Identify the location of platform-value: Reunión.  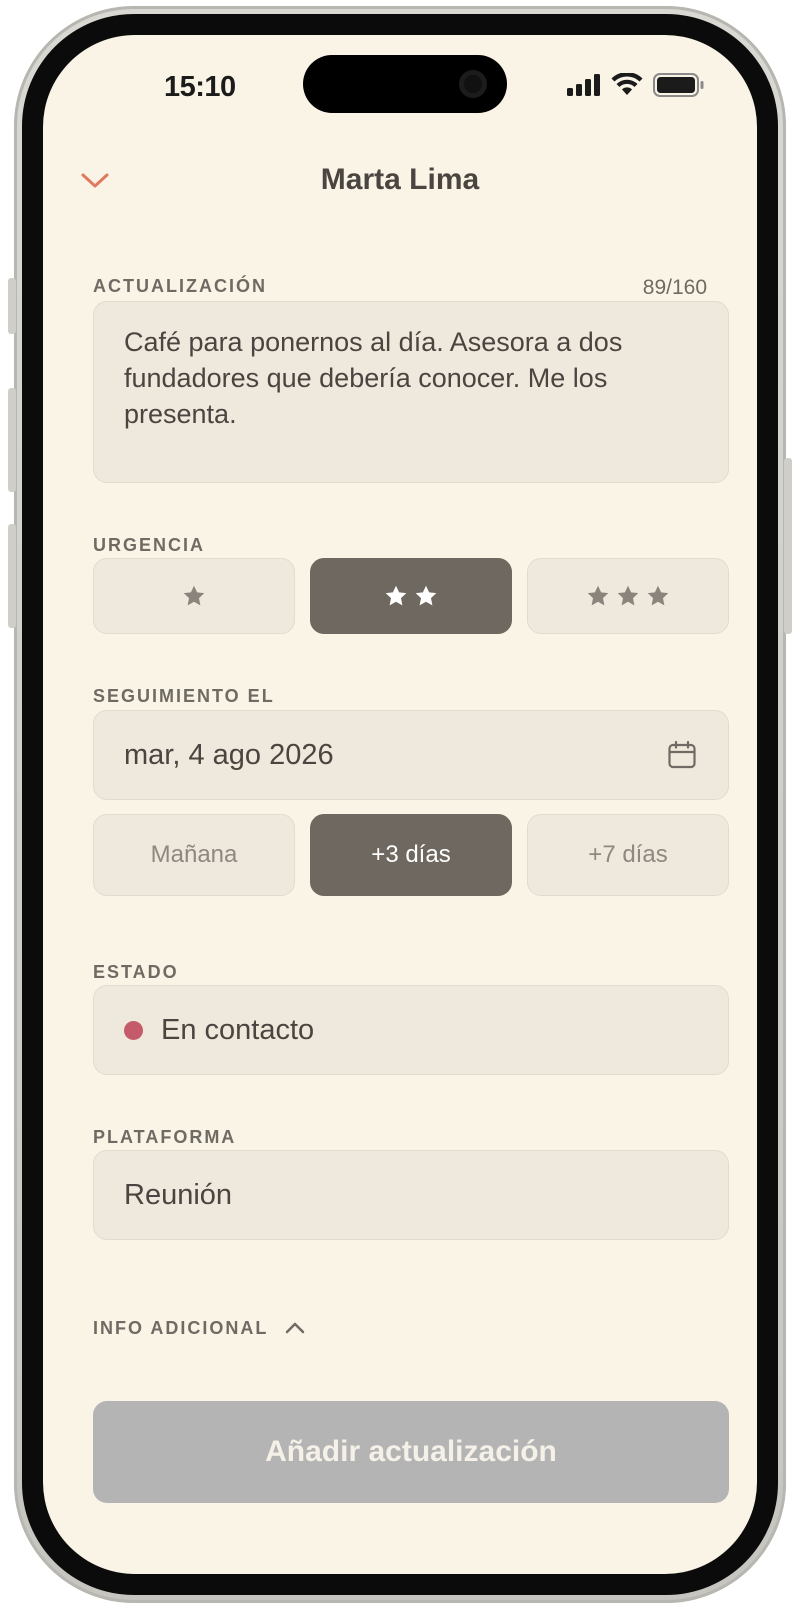
(178, 1194).